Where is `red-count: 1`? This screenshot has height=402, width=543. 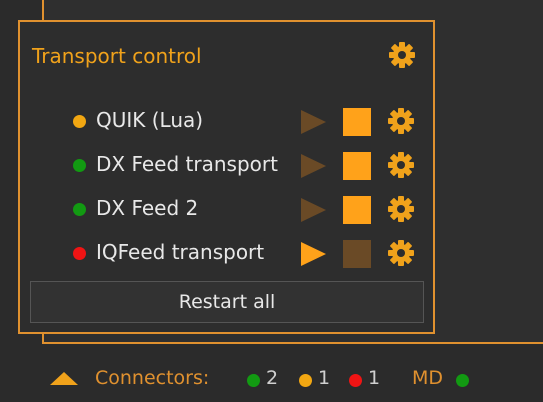
red-count: 1 is located at coordinates (374, 378).